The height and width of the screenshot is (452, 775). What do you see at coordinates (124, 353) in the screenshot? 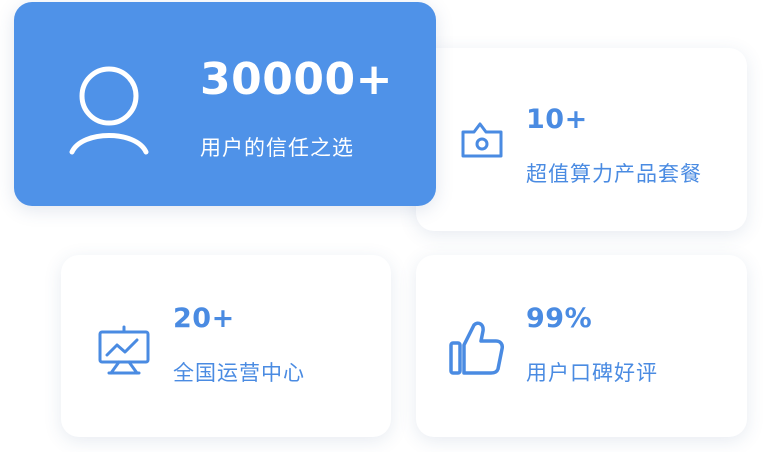
I see `presentation-icon` at bounding box center [124, 353].